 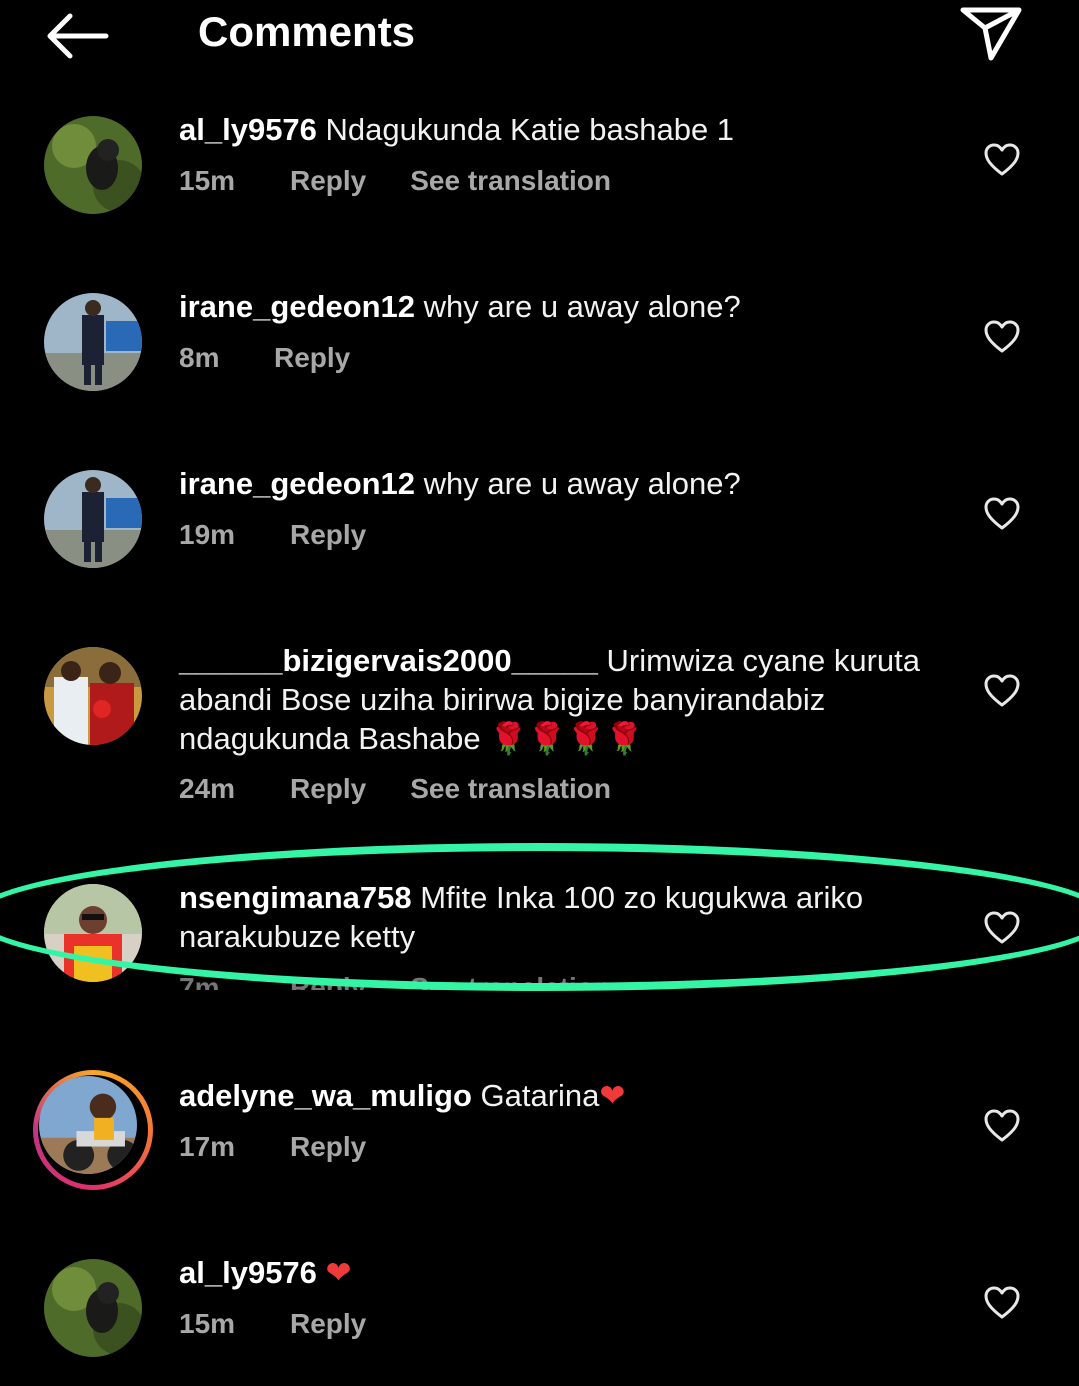 What do you see at coordinates (199, 981) in the screenshot?
I see `comment-time: 7m` at bounding box center [199, 981].